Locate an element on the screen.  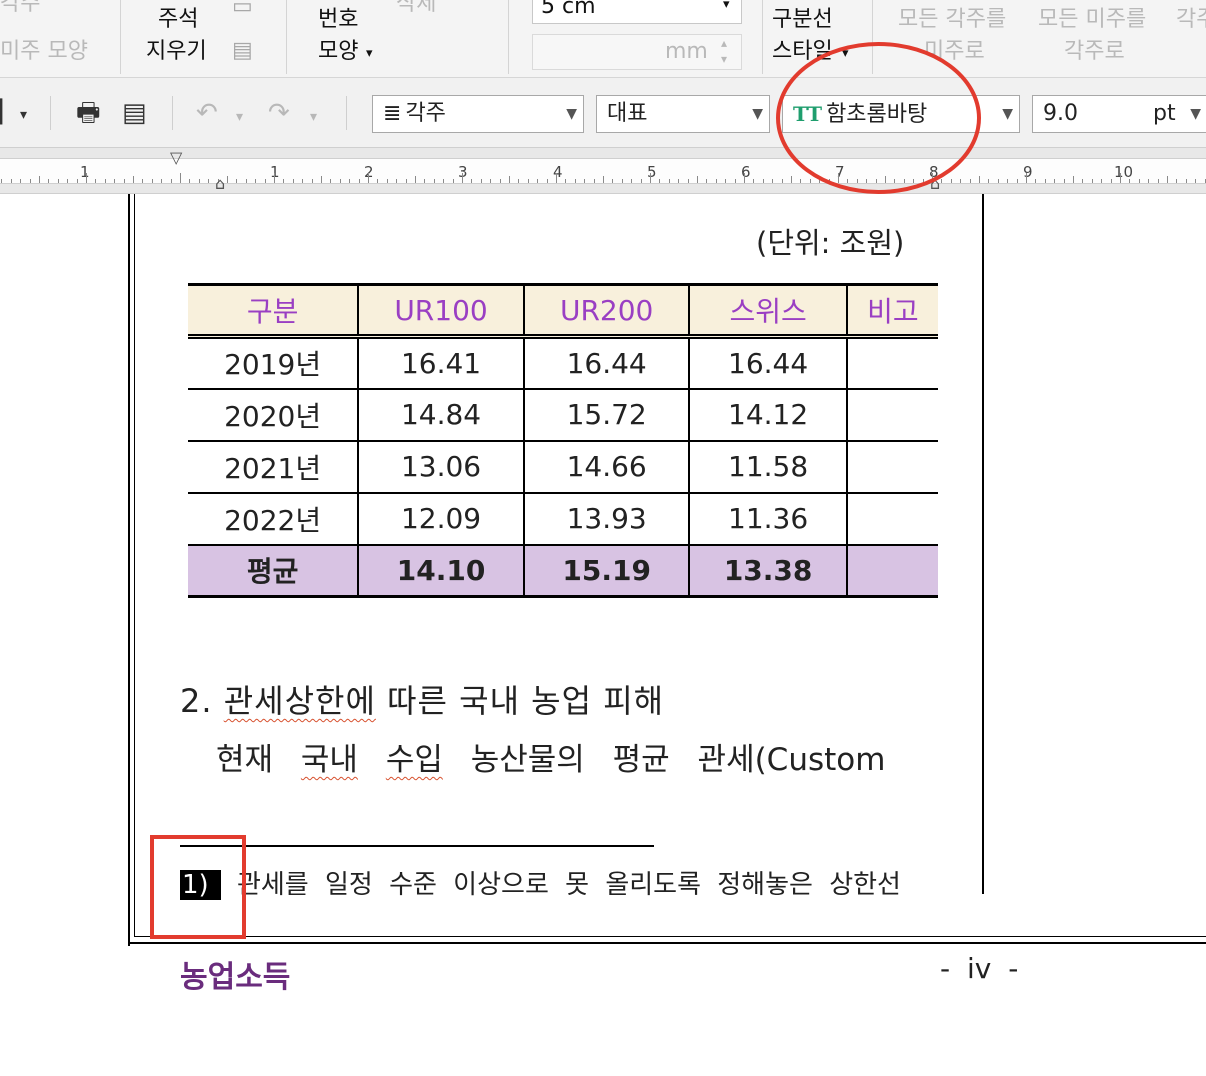
highlight-box-annotation is located at coordinates (198, 887).